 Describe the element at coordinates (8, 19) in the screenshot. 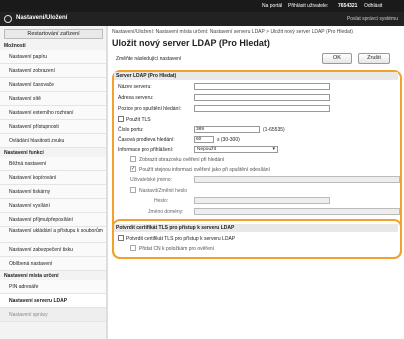

I see `settings-logo-icon` at that location.